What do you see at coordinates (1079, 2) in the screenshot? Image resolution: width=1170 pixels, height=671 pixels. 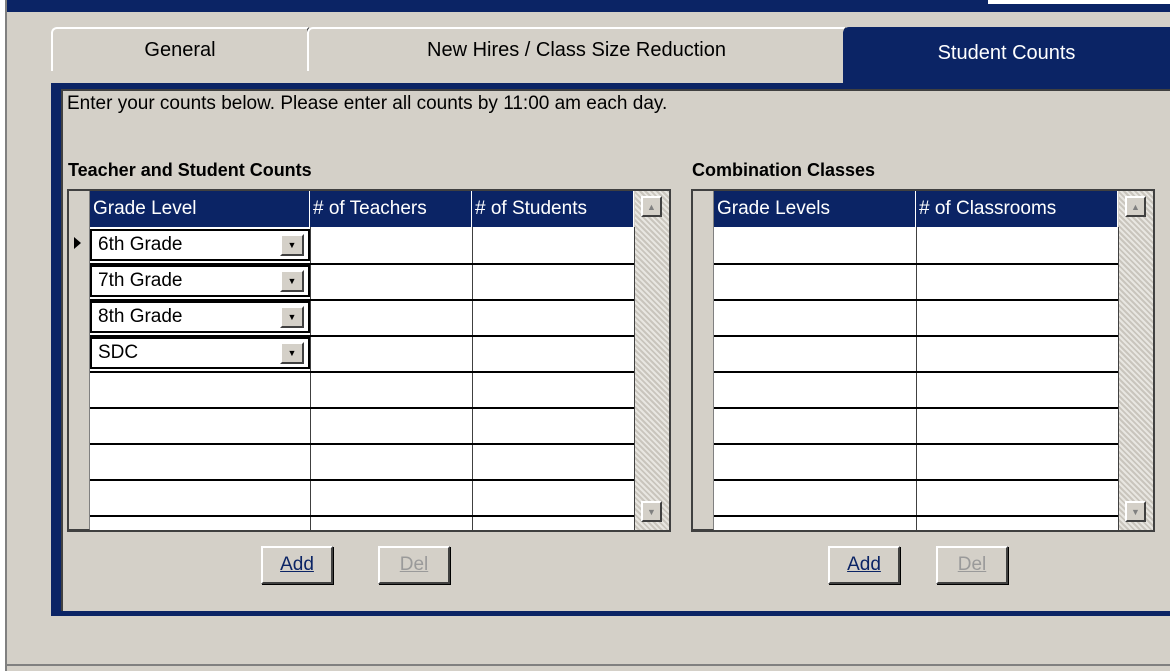 I see `window-top-notch` at bounding box center [1079, 2].